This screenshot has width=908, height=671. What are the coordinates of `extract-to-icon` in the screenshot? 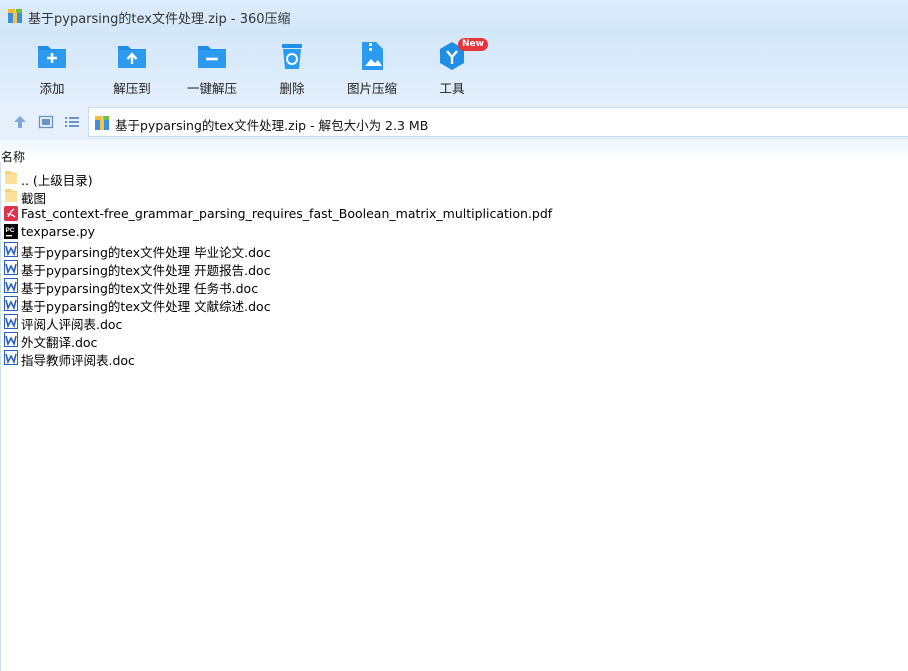 It's located at (132, 57).